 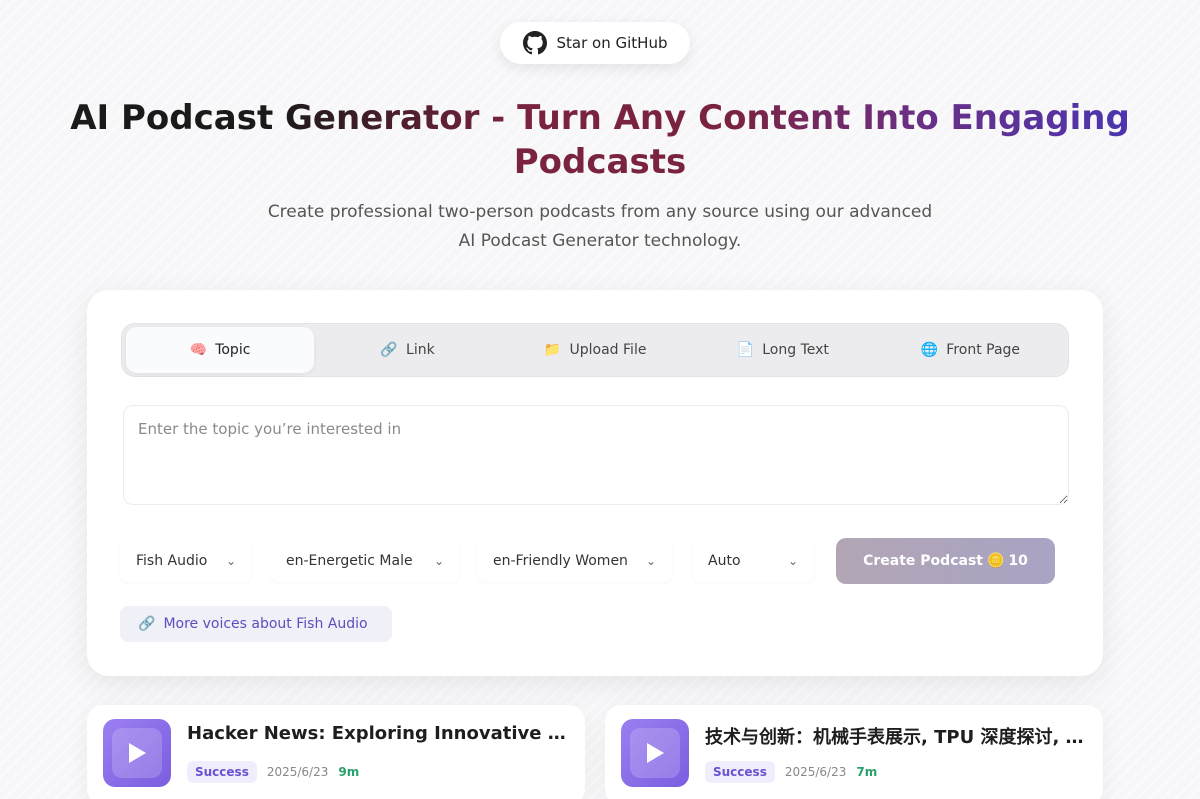 What do you see at coordinates (795, 350) in the screenshot?
I see `tab-label: Long Text` at bounding box center [795, 350].